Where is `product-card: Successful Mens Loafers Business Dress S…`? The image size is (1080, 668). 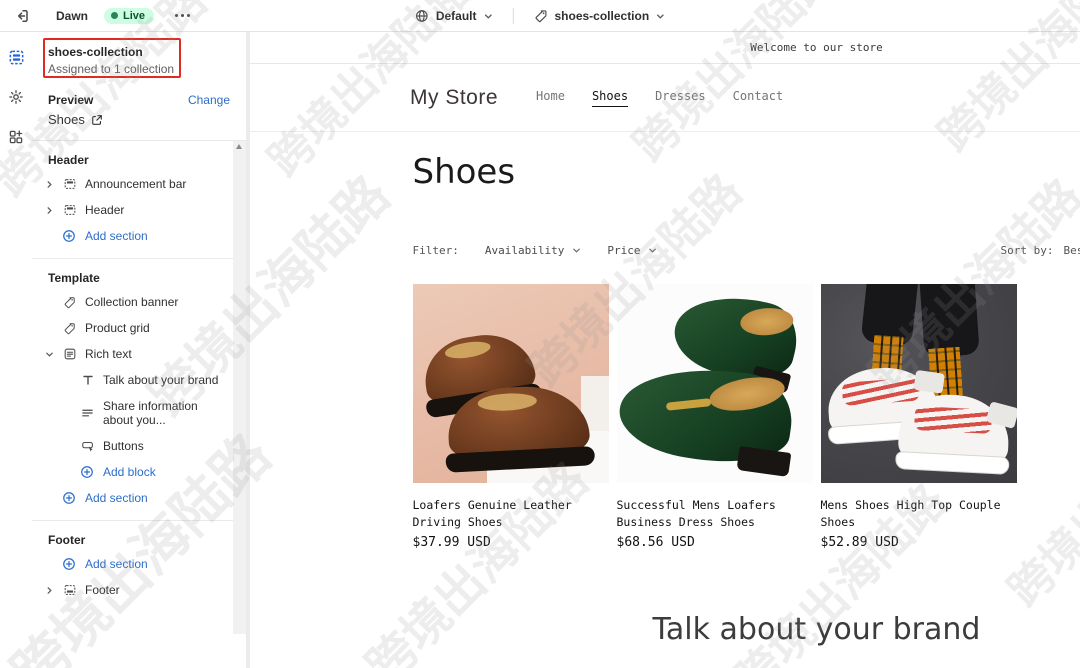
product-card: Successful Mens Loafers Business Dress S… is located at coordinates (714, 417).